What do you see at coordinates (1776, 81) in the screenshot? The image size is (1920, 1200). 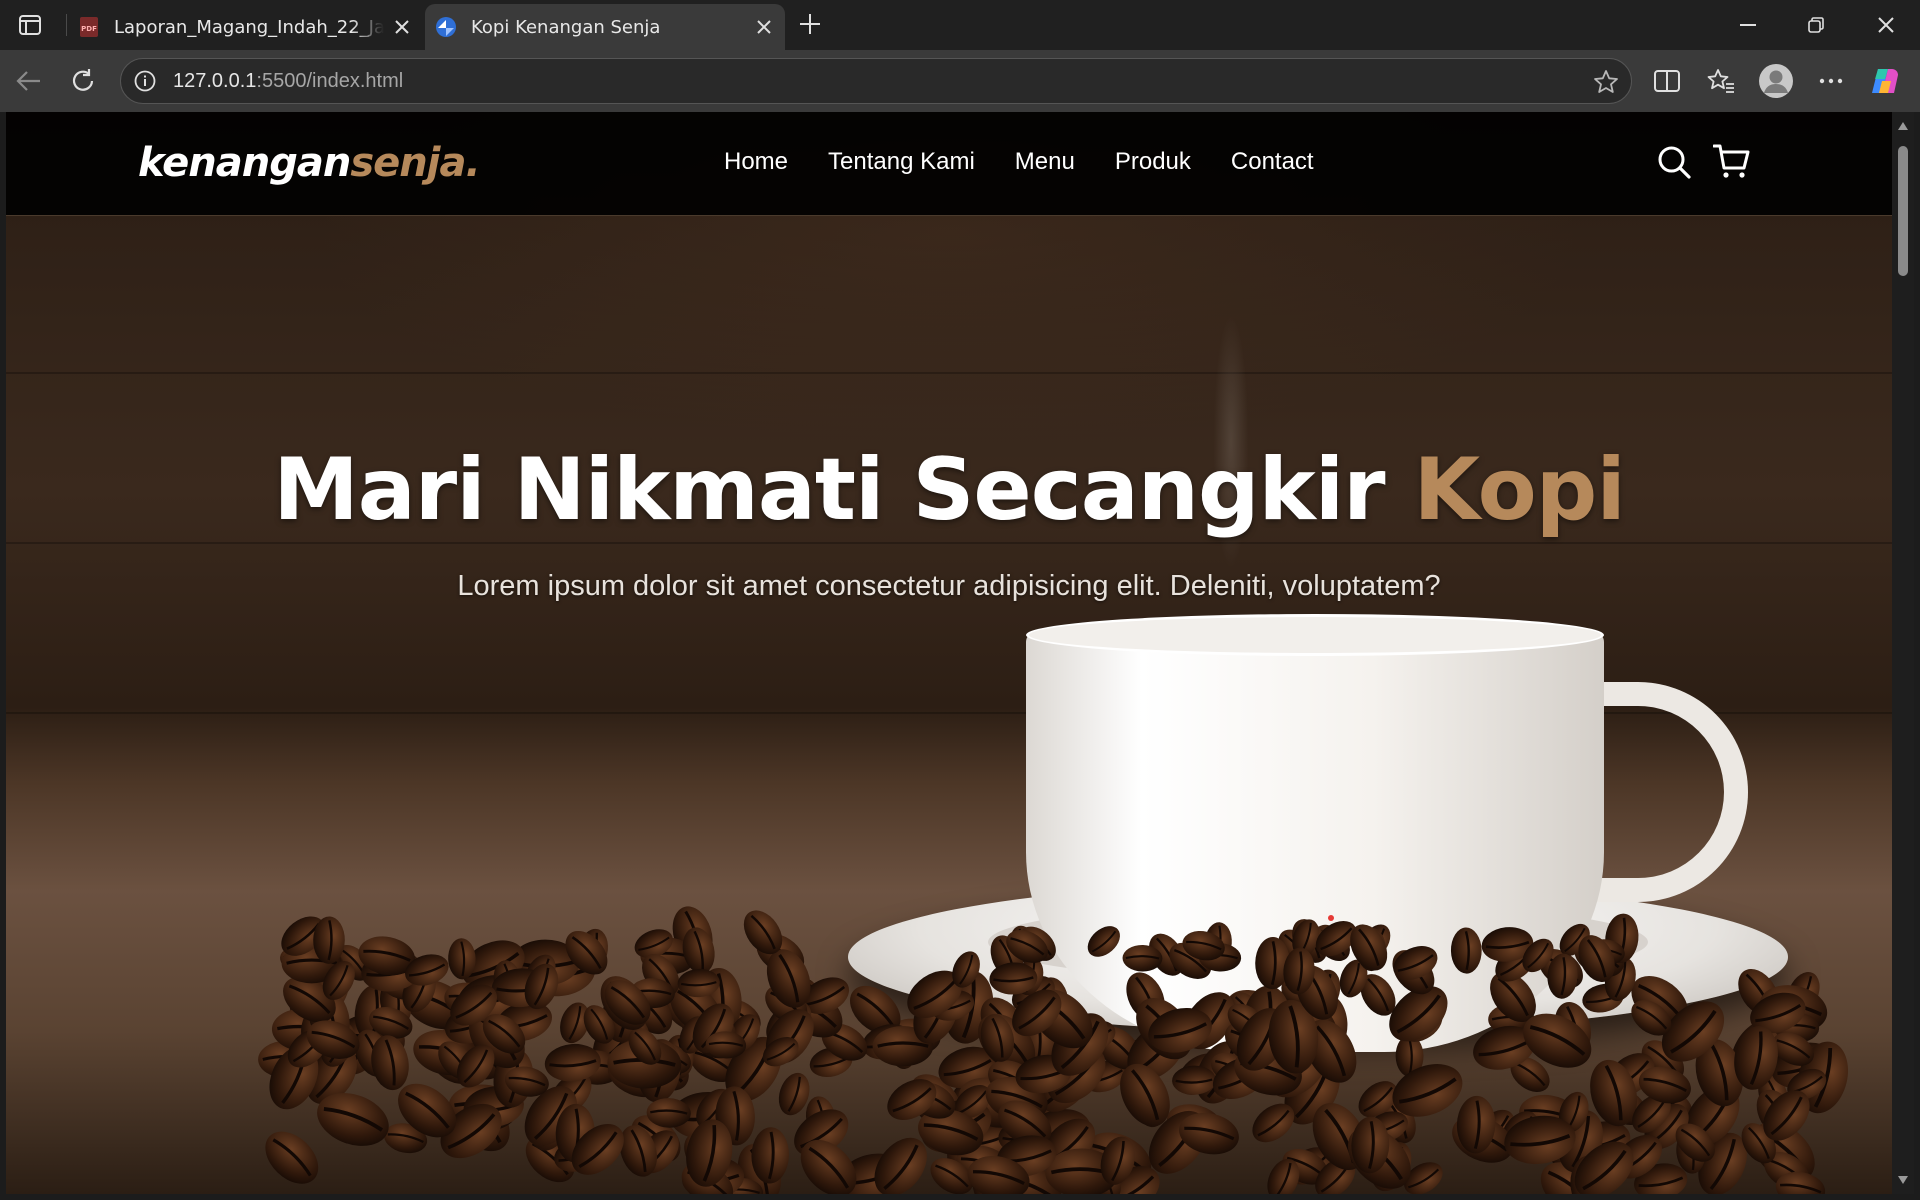 I see `profile-avatar-icon` at bounding box center [1776, 81].